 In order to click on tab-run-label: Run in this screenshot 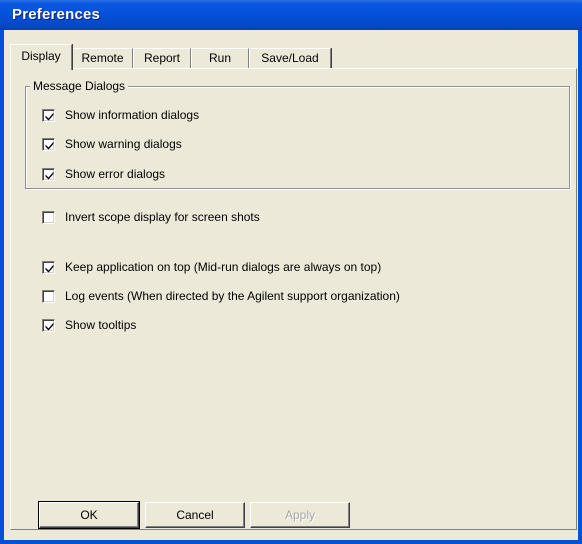, I will do `click(219, 58)`.